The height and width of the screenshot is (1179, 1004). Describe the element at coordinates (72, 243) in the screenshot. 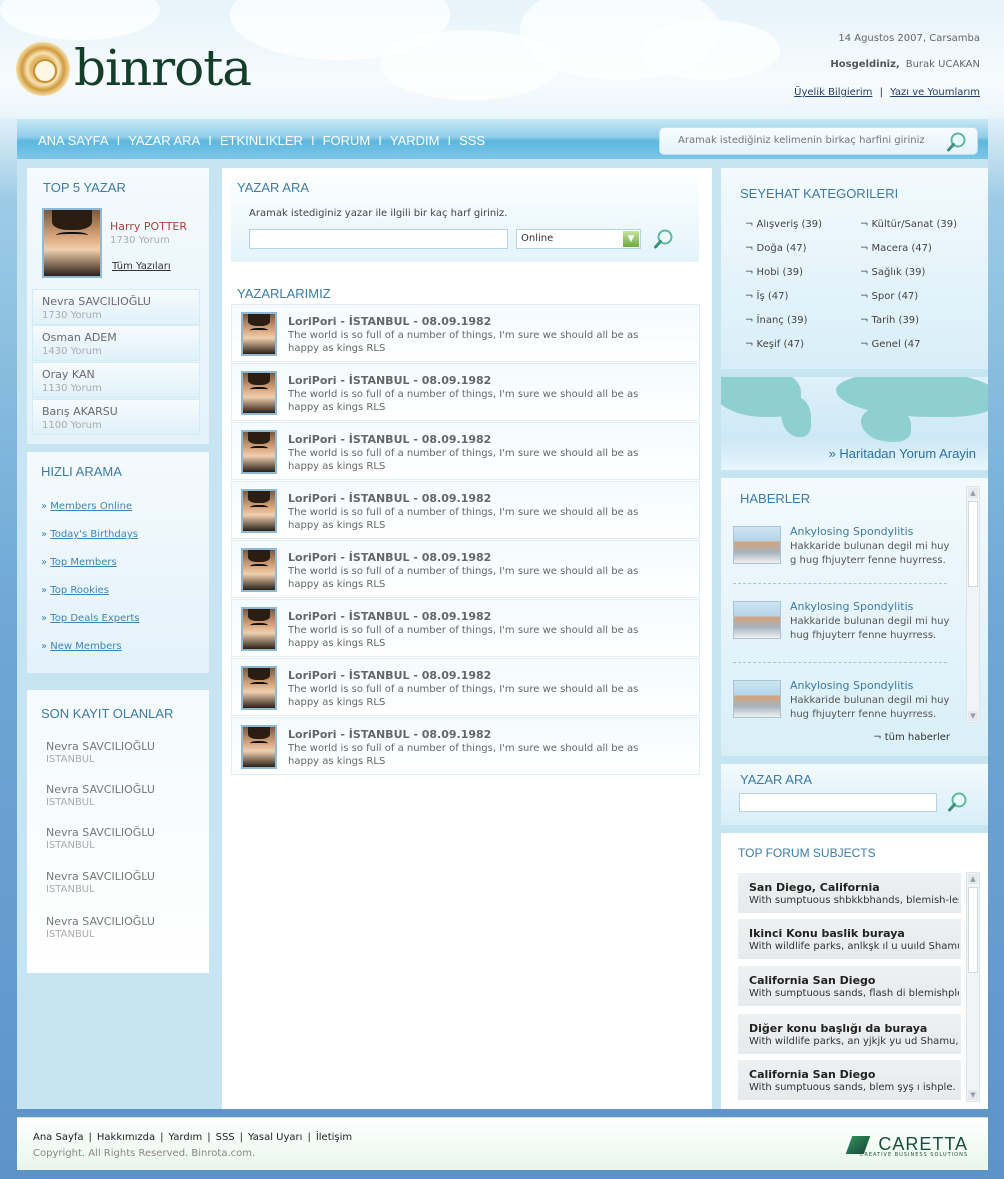

I see `featured-writer-avatar` at that location.